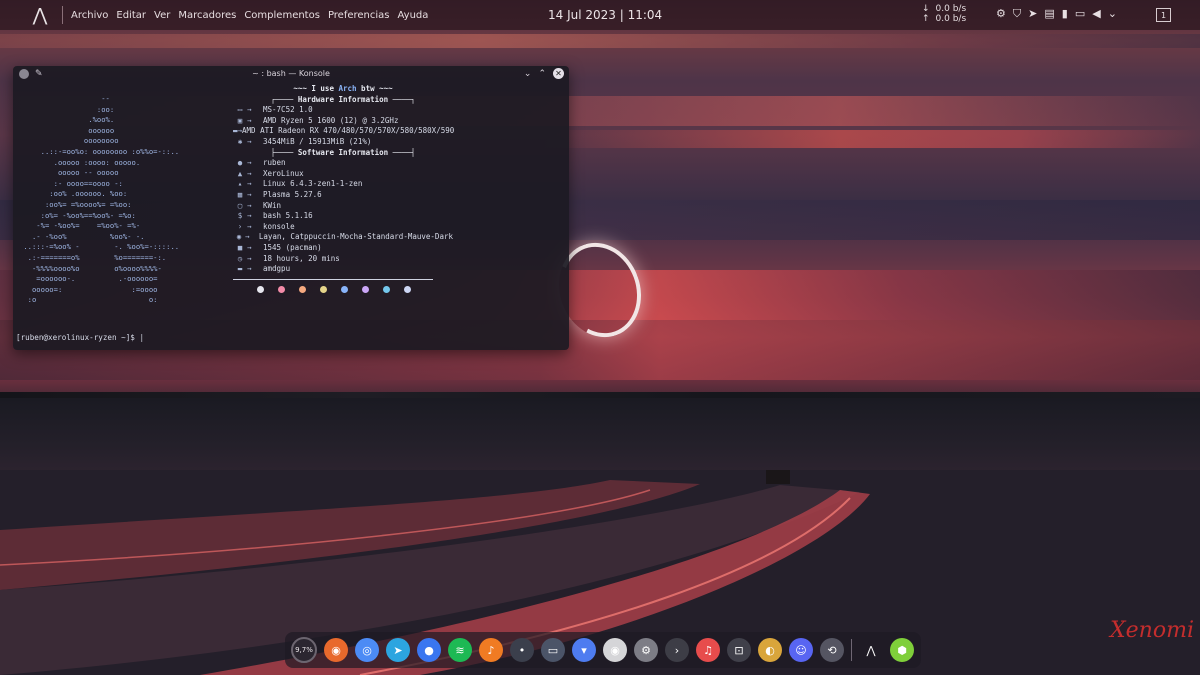 This screenshot has height=675, width=1200. I want to click on konsole-titlebar: ✎ ~ : bash — Konsole ⌄ ⌃ ✕, so click(291, 74).